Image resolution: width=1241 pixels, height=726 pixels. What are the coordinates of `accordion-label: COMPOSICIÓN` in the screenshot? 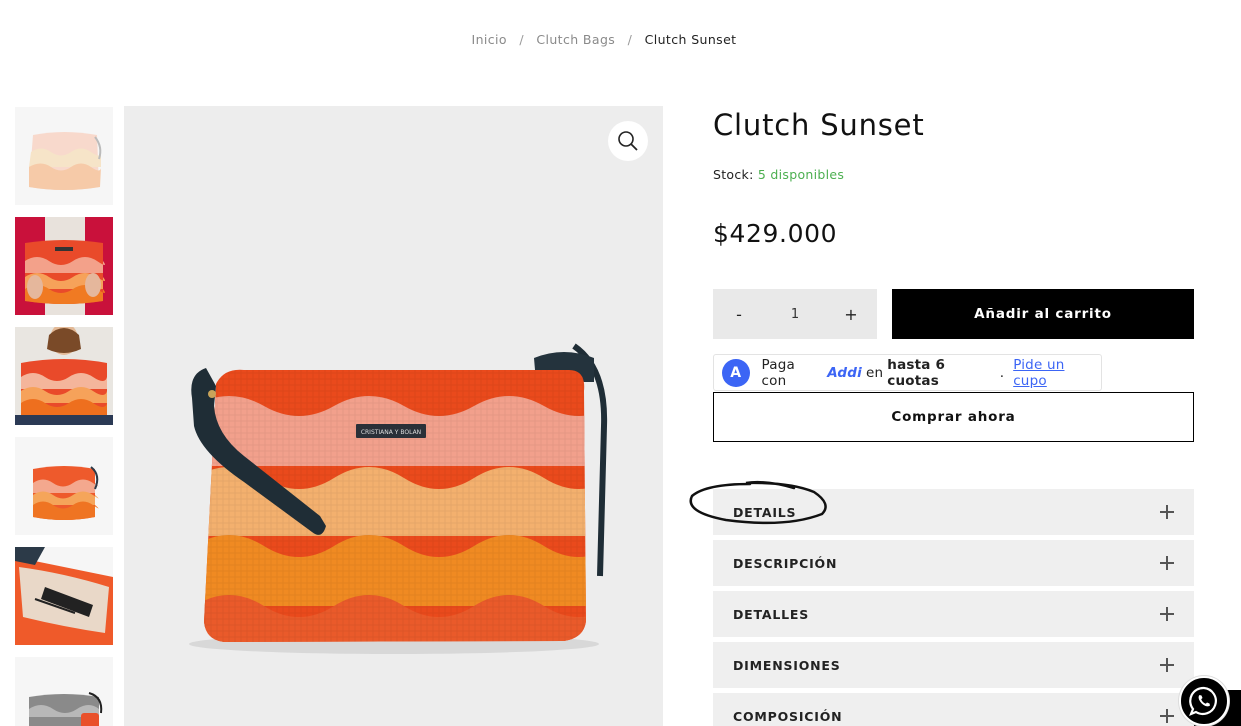 It's located at (788, 716).